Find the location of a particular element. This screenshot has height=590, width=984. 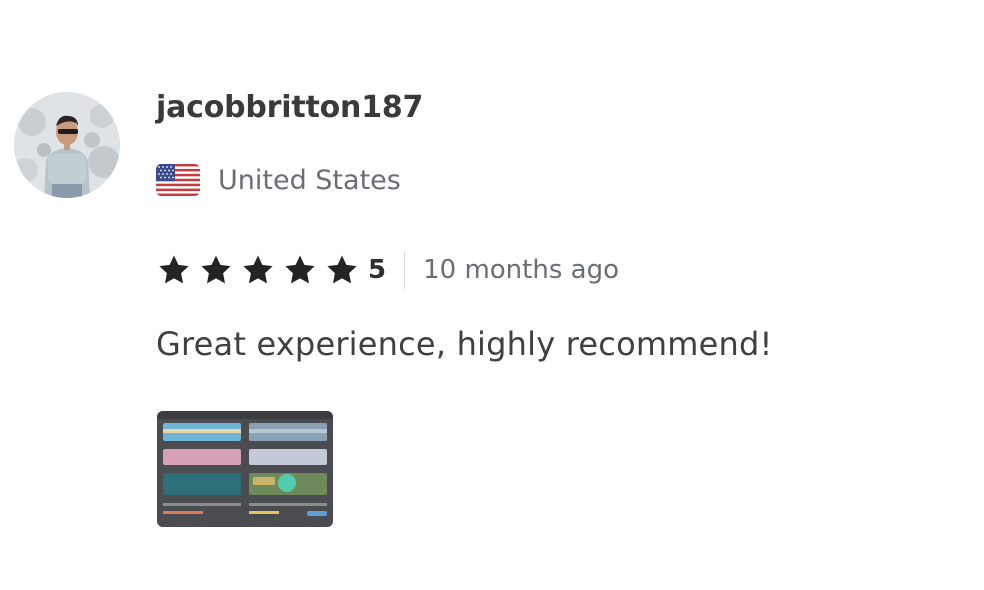

avatar-image is located at coordinates (67, 145).